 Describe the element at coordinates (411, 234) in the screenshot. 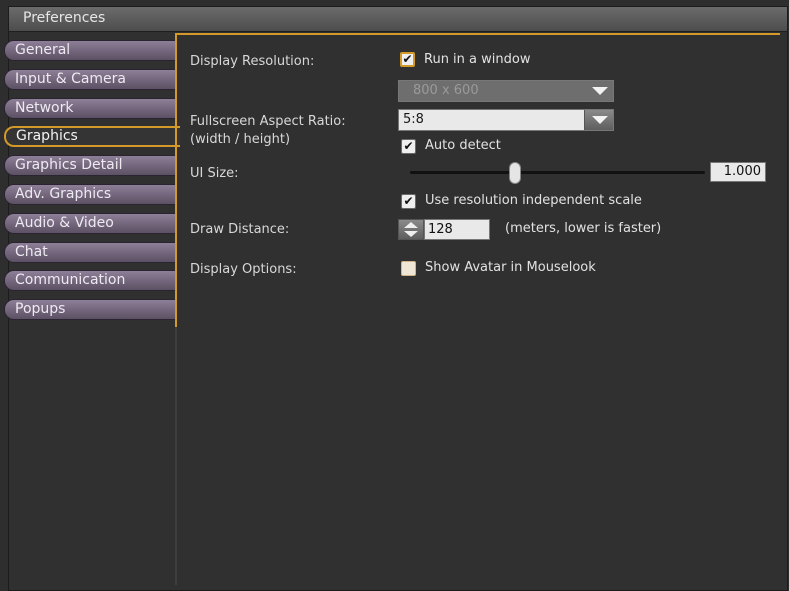

I see `spinner-down-icon` at that location.